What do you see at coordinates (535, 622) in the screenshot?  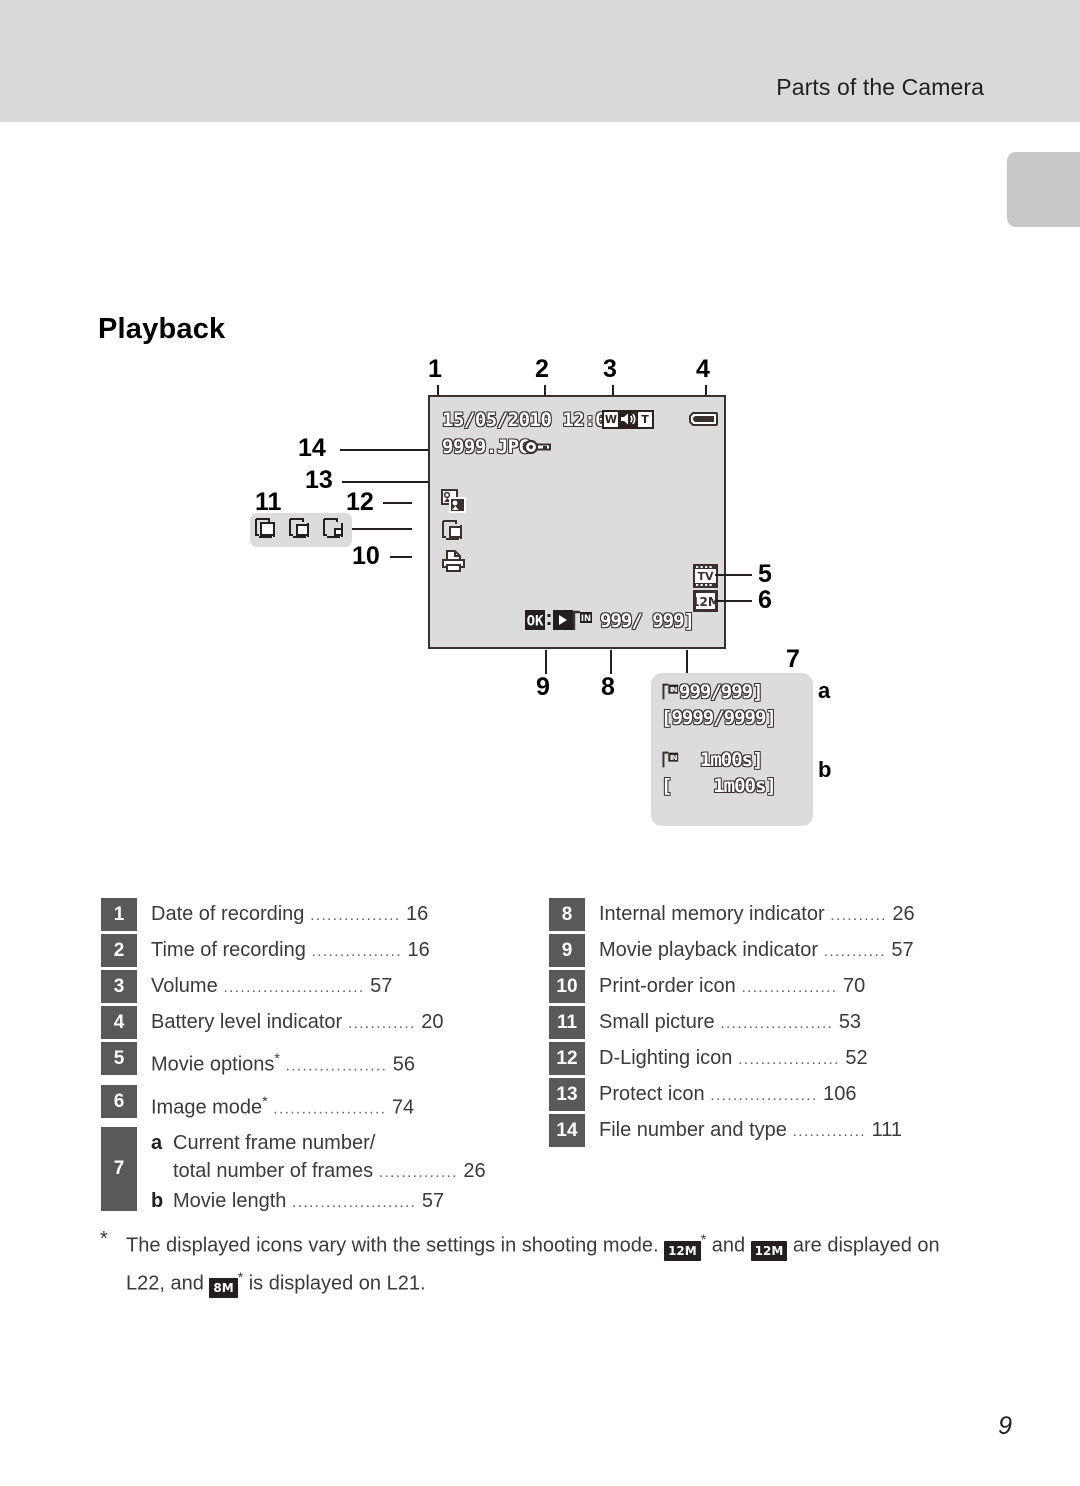 I see `svg-text: OK` at bounding box center [535, 622].